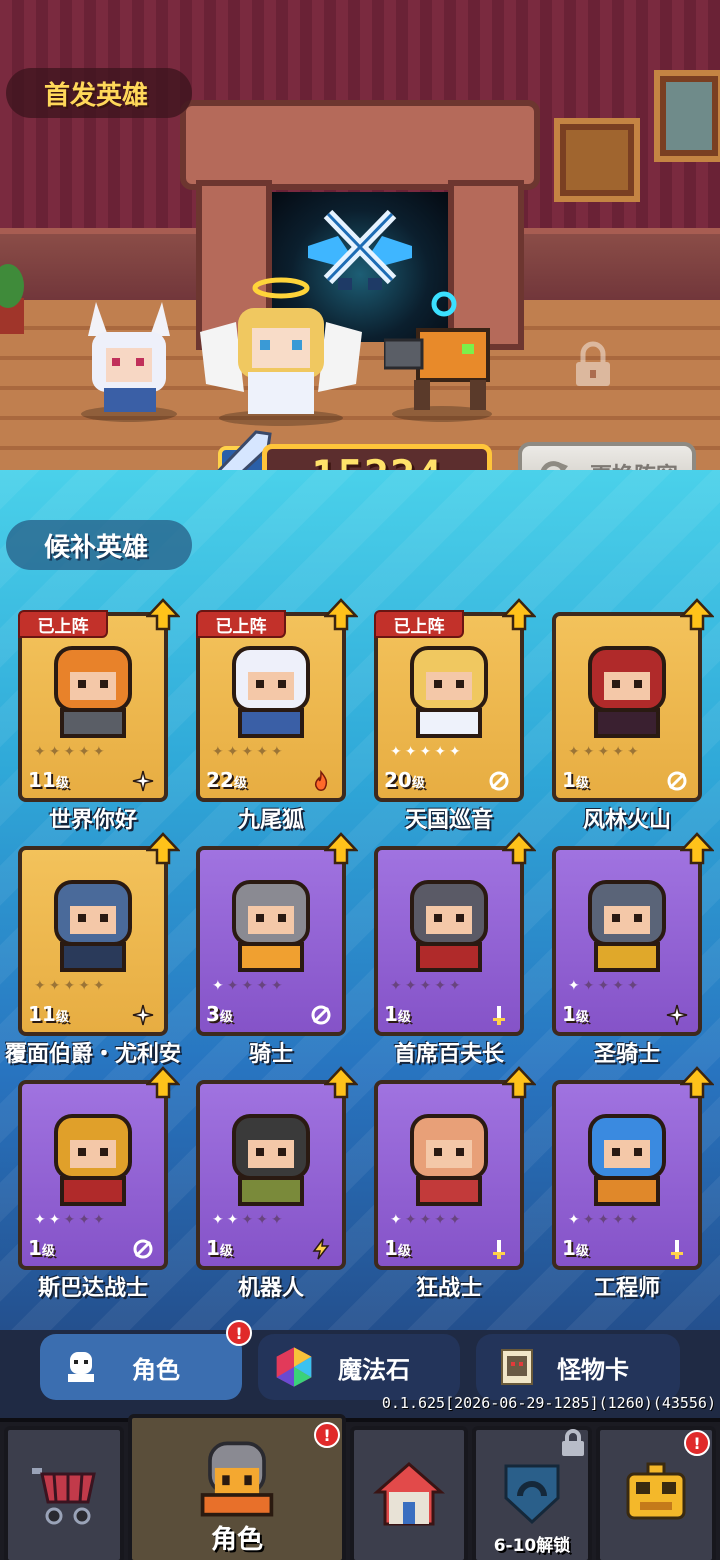 Image resolution: width=720 pixels, height=1560 pixels. I want to click on hero-card: ✦✦✦✦✦ 1级 狂战士, so click(455, 1187).